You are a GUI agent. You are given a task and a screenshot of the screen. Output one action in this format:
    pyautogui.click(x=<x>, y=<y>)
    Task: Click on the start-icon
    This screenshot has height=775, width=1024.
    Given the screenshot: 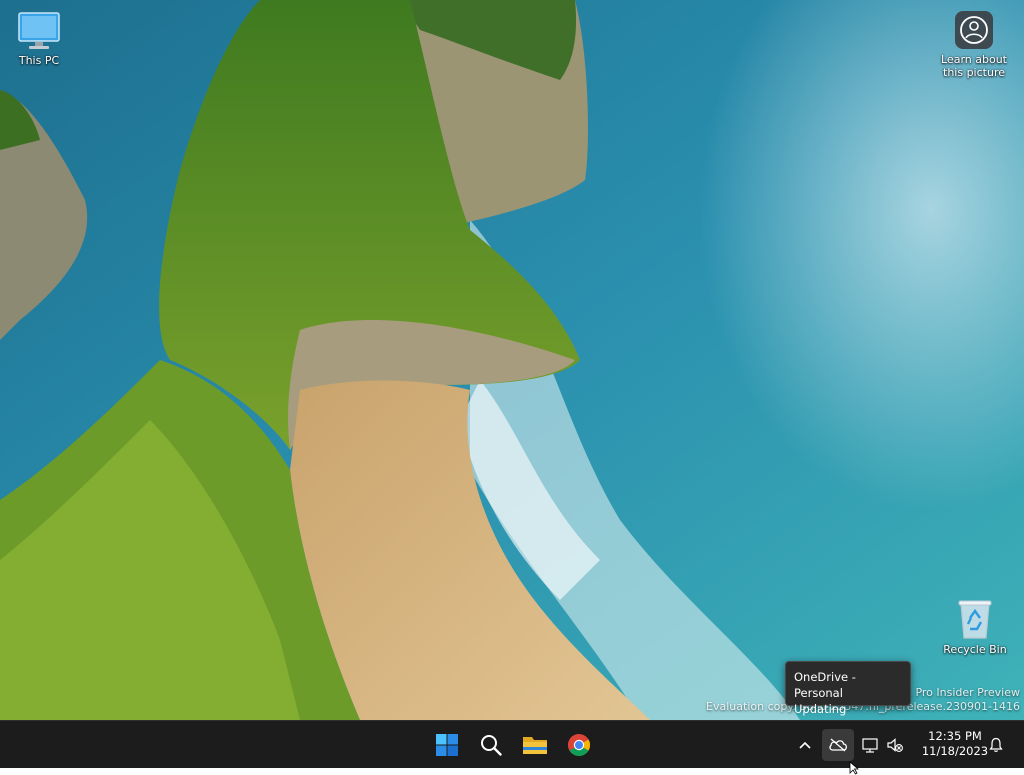 What is the action you would take?
    pyautogui.click(x=447, y=745)
    